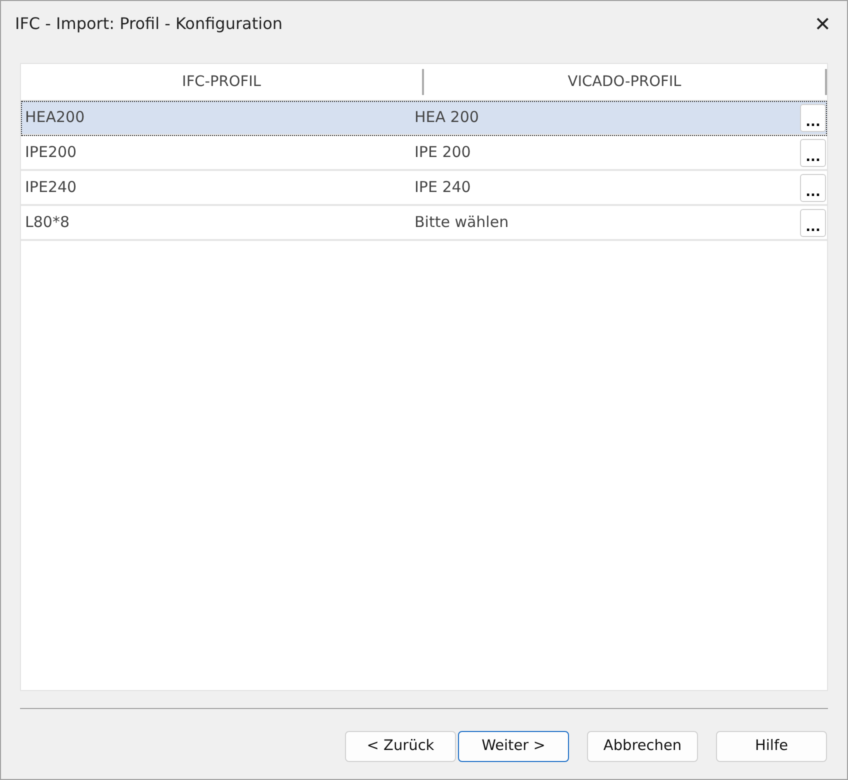 Image resolution: width=848 pixels, height=780 pixels. Describe the element at coordinates (642, 746) in the screenshot. I see `dialog-button: Abbrechen` at that location.